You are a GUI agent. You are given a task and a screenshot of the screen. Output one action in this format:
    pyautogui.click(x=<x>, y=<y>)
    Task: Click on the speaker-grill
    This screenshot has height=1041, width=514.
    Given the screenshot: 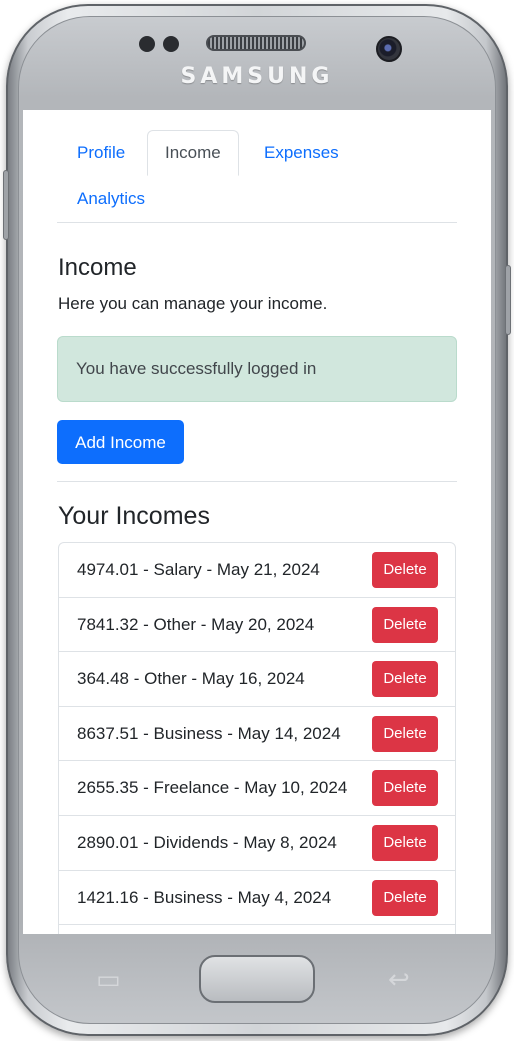 What is the action you would take?
    pyautogui.click(x=256, y=43)
    